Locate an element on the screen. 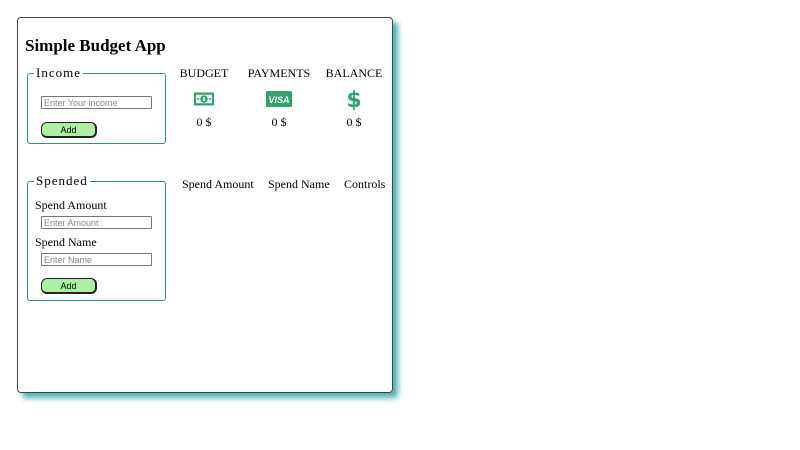 Image resolution: width=800 pixels, height=450 pixels. svg-text: VISA is located at coordinates (278, 100).